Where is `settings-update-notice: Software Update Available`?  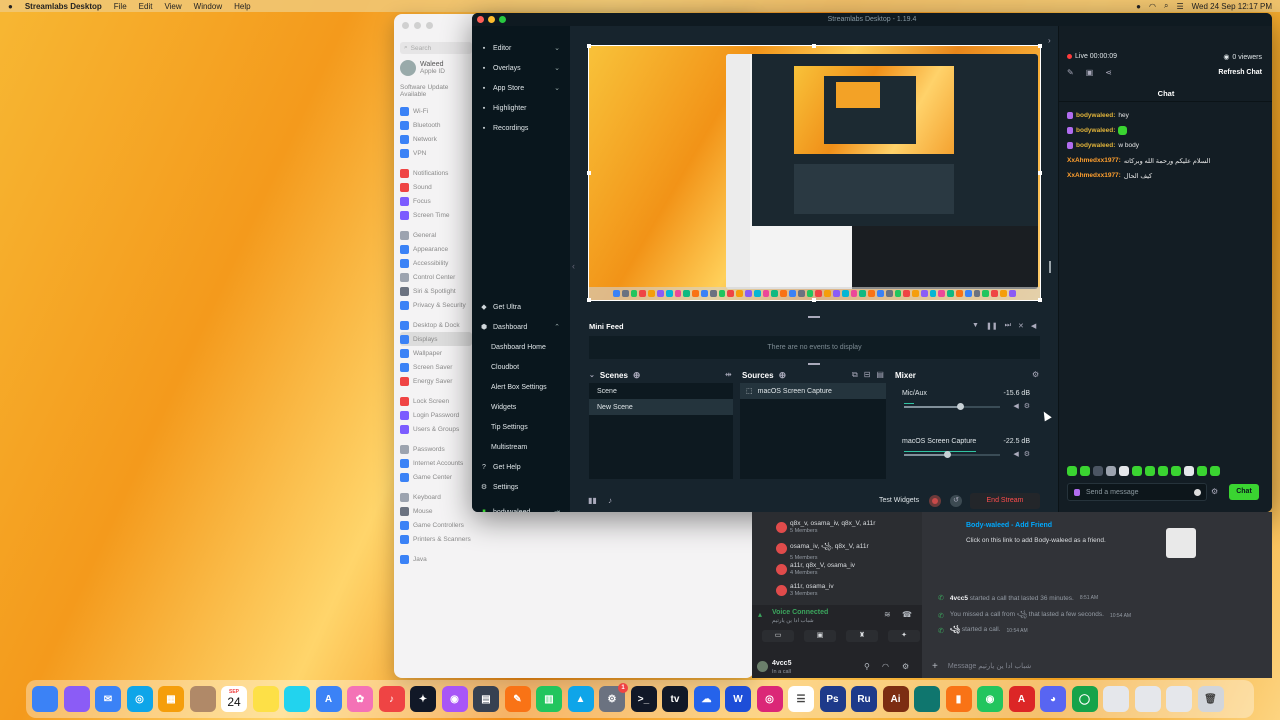 settings-update-notice: Software Update Available is located at coordinates (436, 91).